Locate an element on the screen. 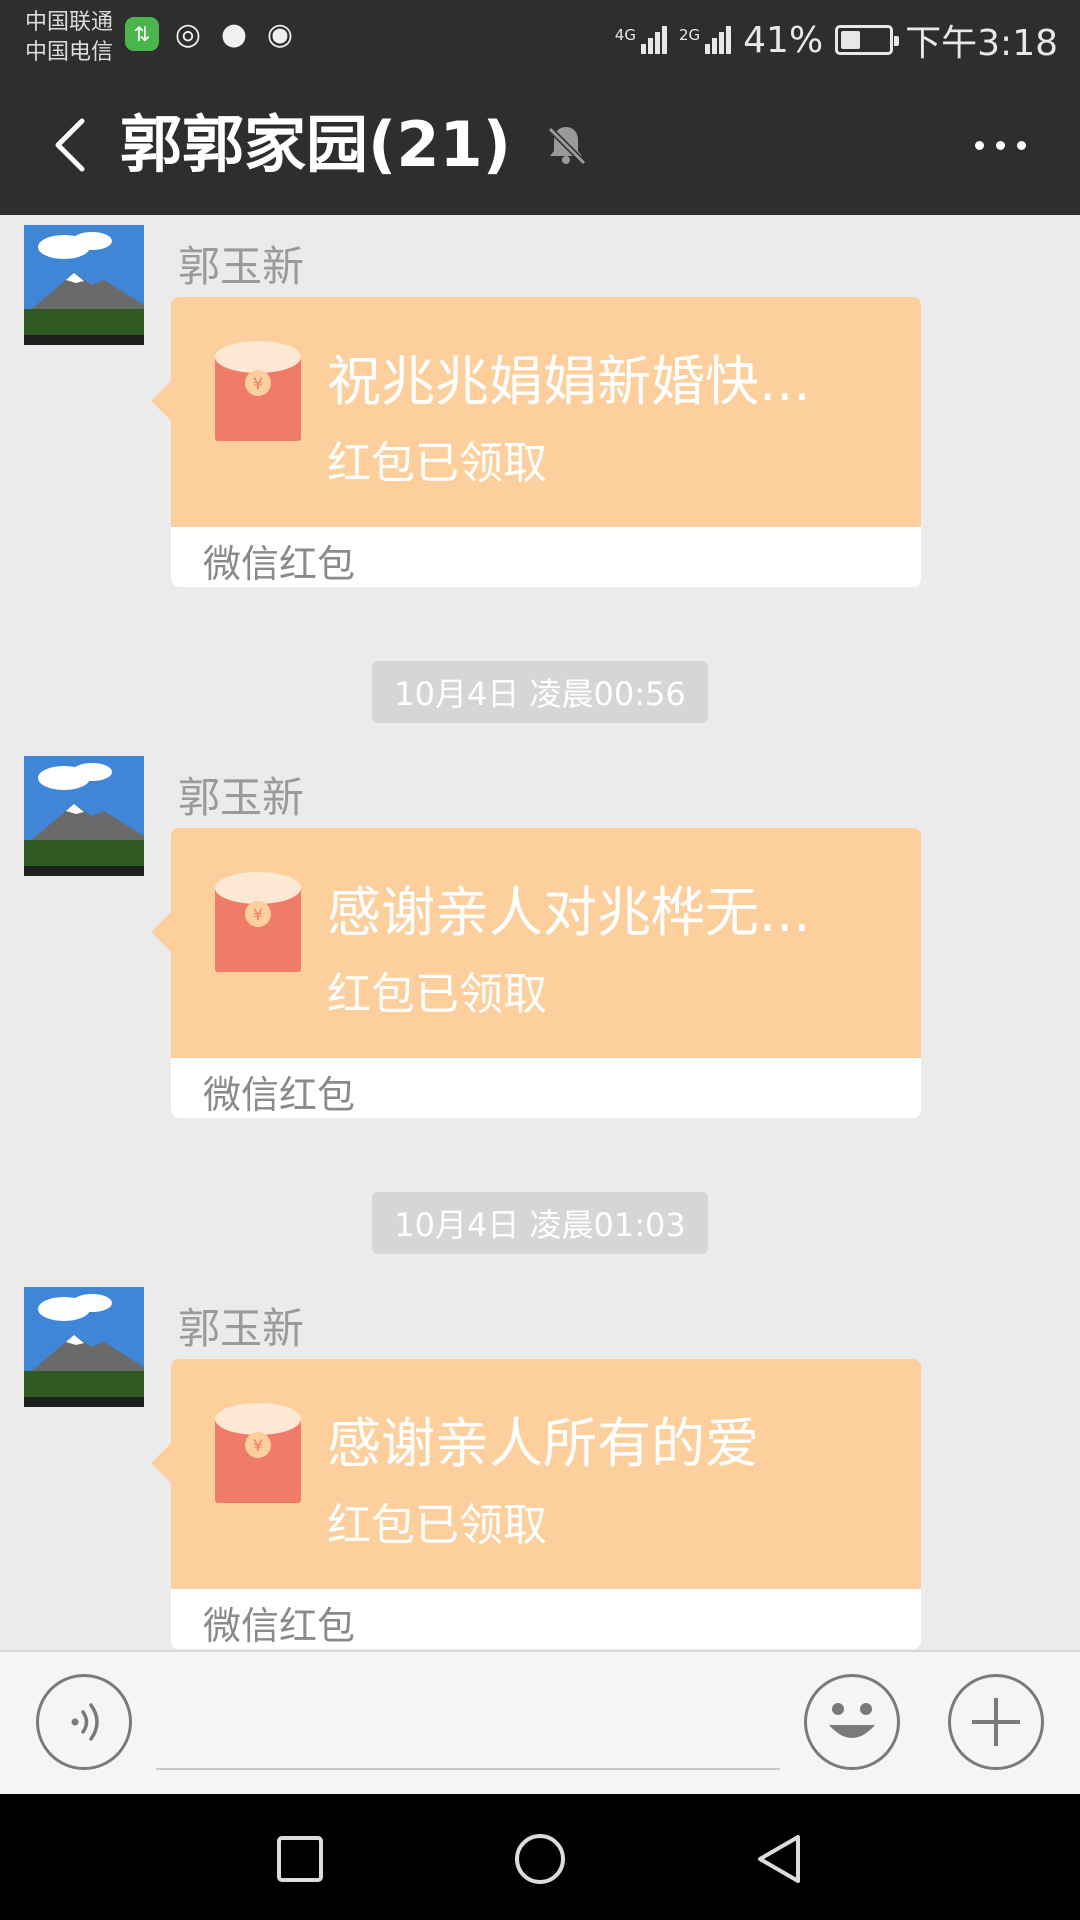  message-input is located at coordinates (468, 1723).